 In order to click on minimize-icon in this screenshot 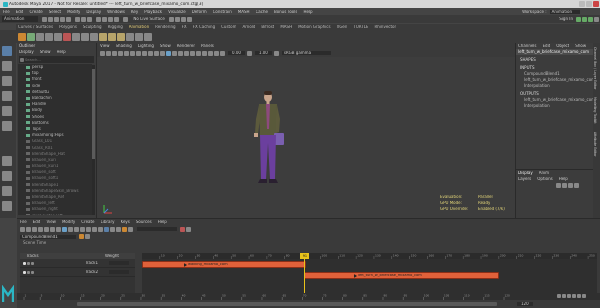, I will do `click(582, 4)`.